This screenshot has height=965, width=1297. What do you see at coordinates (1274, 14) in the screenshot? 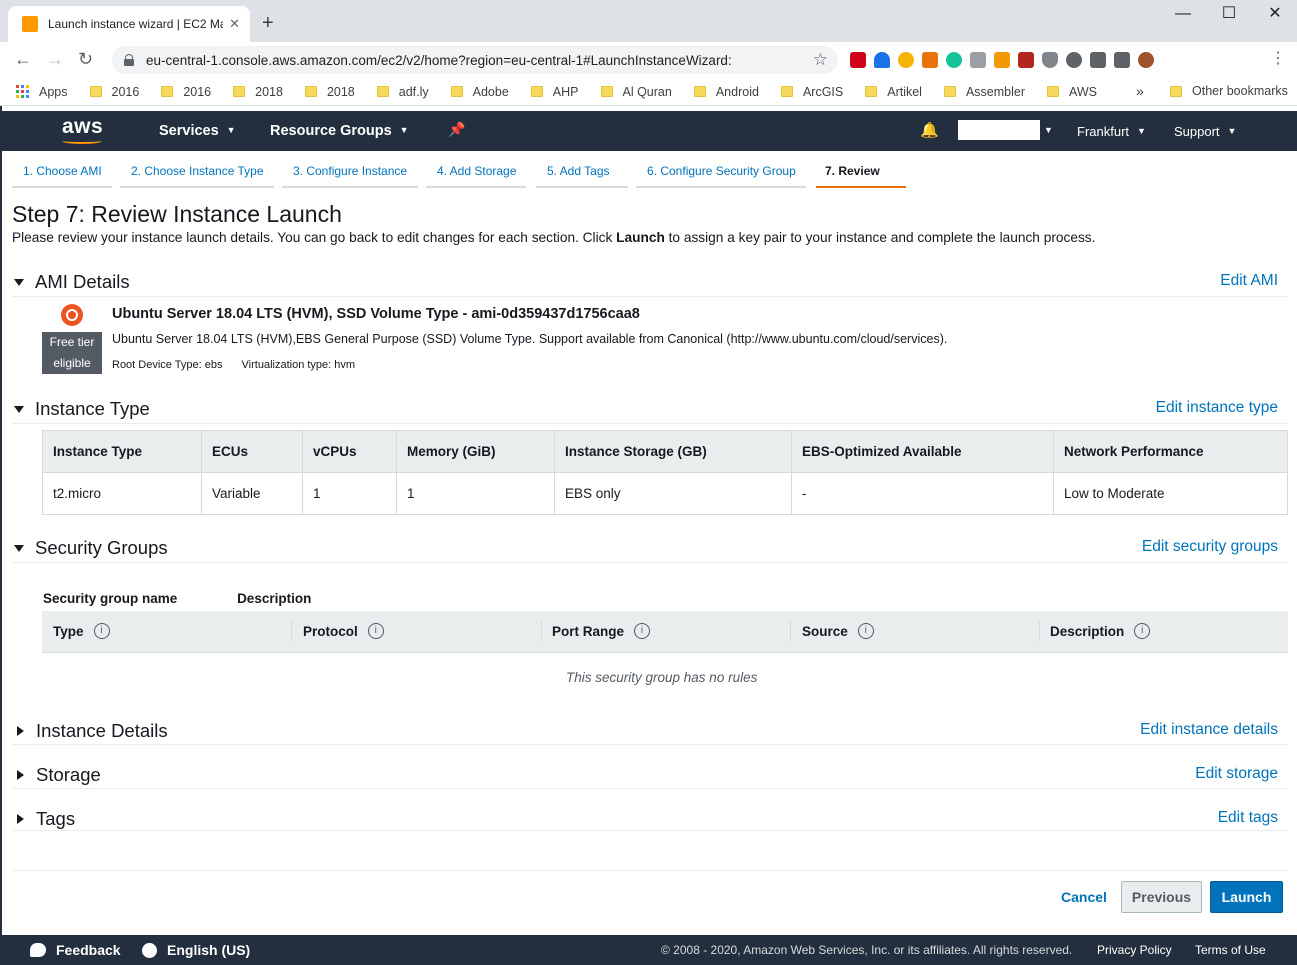
I see `close-window-icon: ✕` at bounding box center [1274, 14].